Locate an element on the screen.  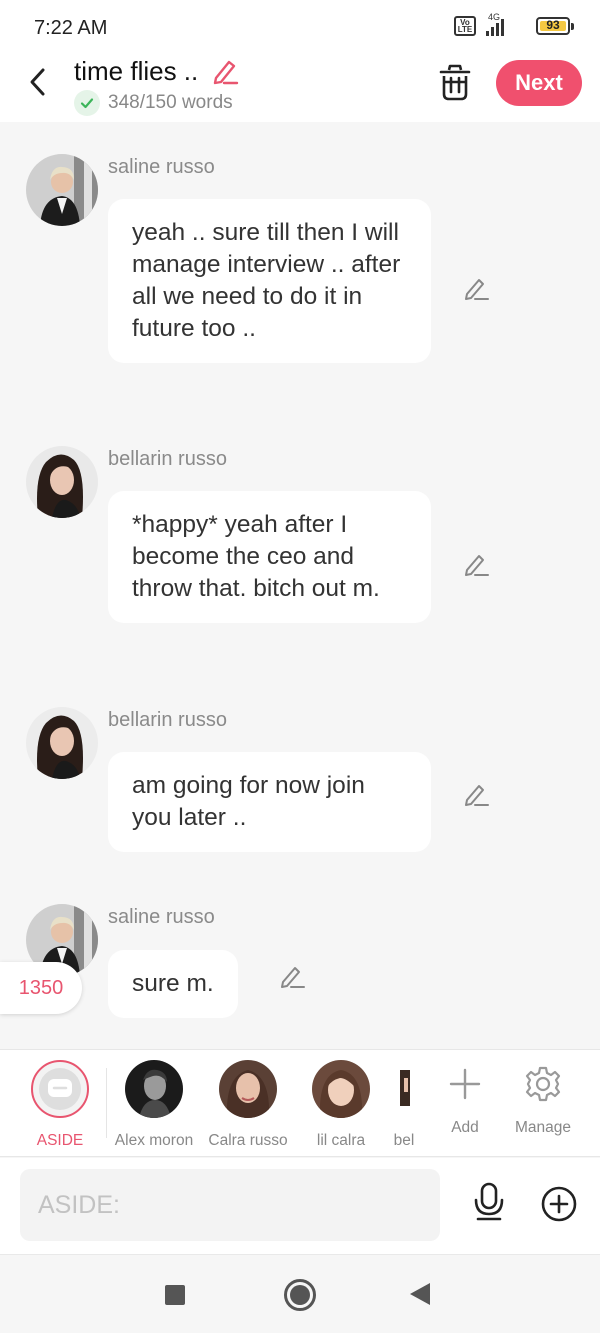
trash-icon is located at coordinates (455, 82).